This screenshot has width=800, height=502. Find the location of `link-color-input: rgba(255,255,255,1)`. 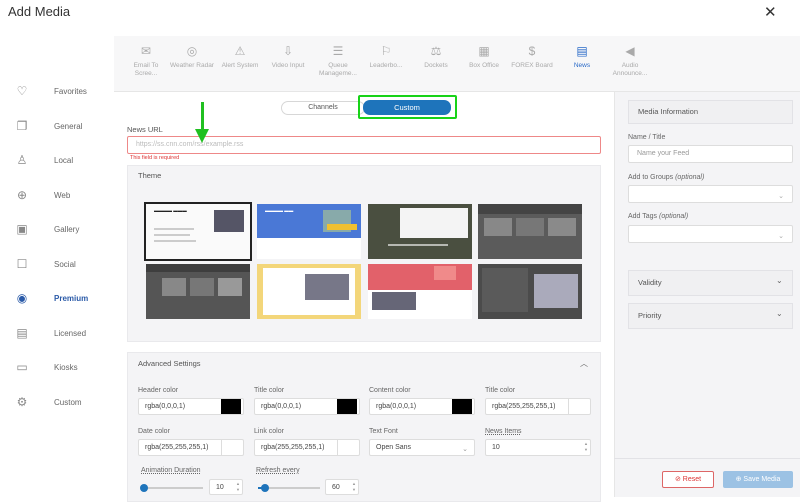

link-color-input: rgba(255,255,255,1) is located at coordinates (307, 447).